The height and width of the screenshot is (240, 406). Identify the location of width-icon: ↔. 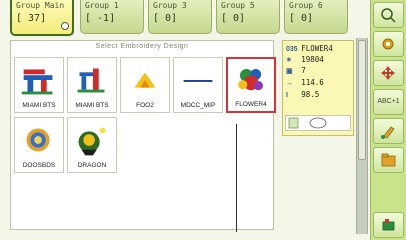
(289, 83).